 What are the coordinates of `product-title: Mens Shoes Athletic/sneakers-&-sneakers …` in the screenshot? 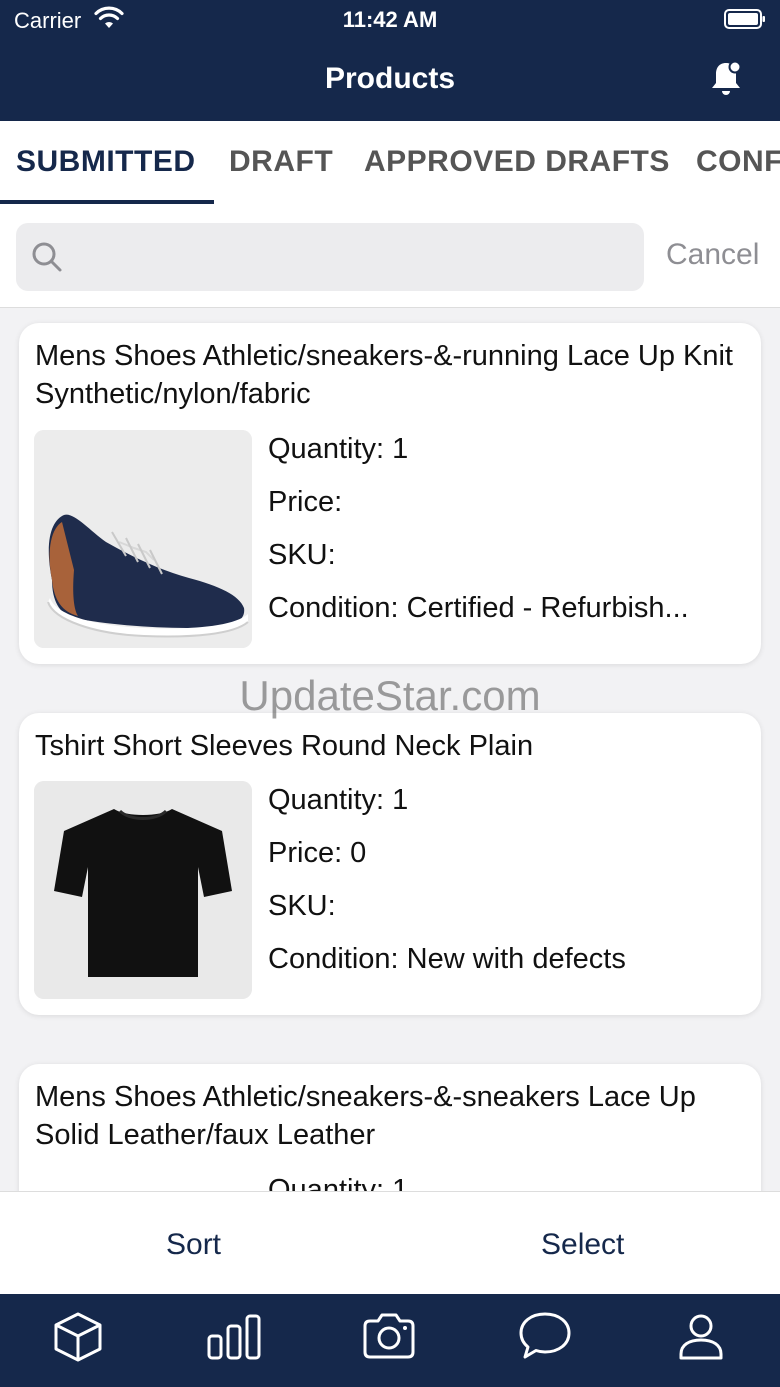 It's located at (365, 1116).